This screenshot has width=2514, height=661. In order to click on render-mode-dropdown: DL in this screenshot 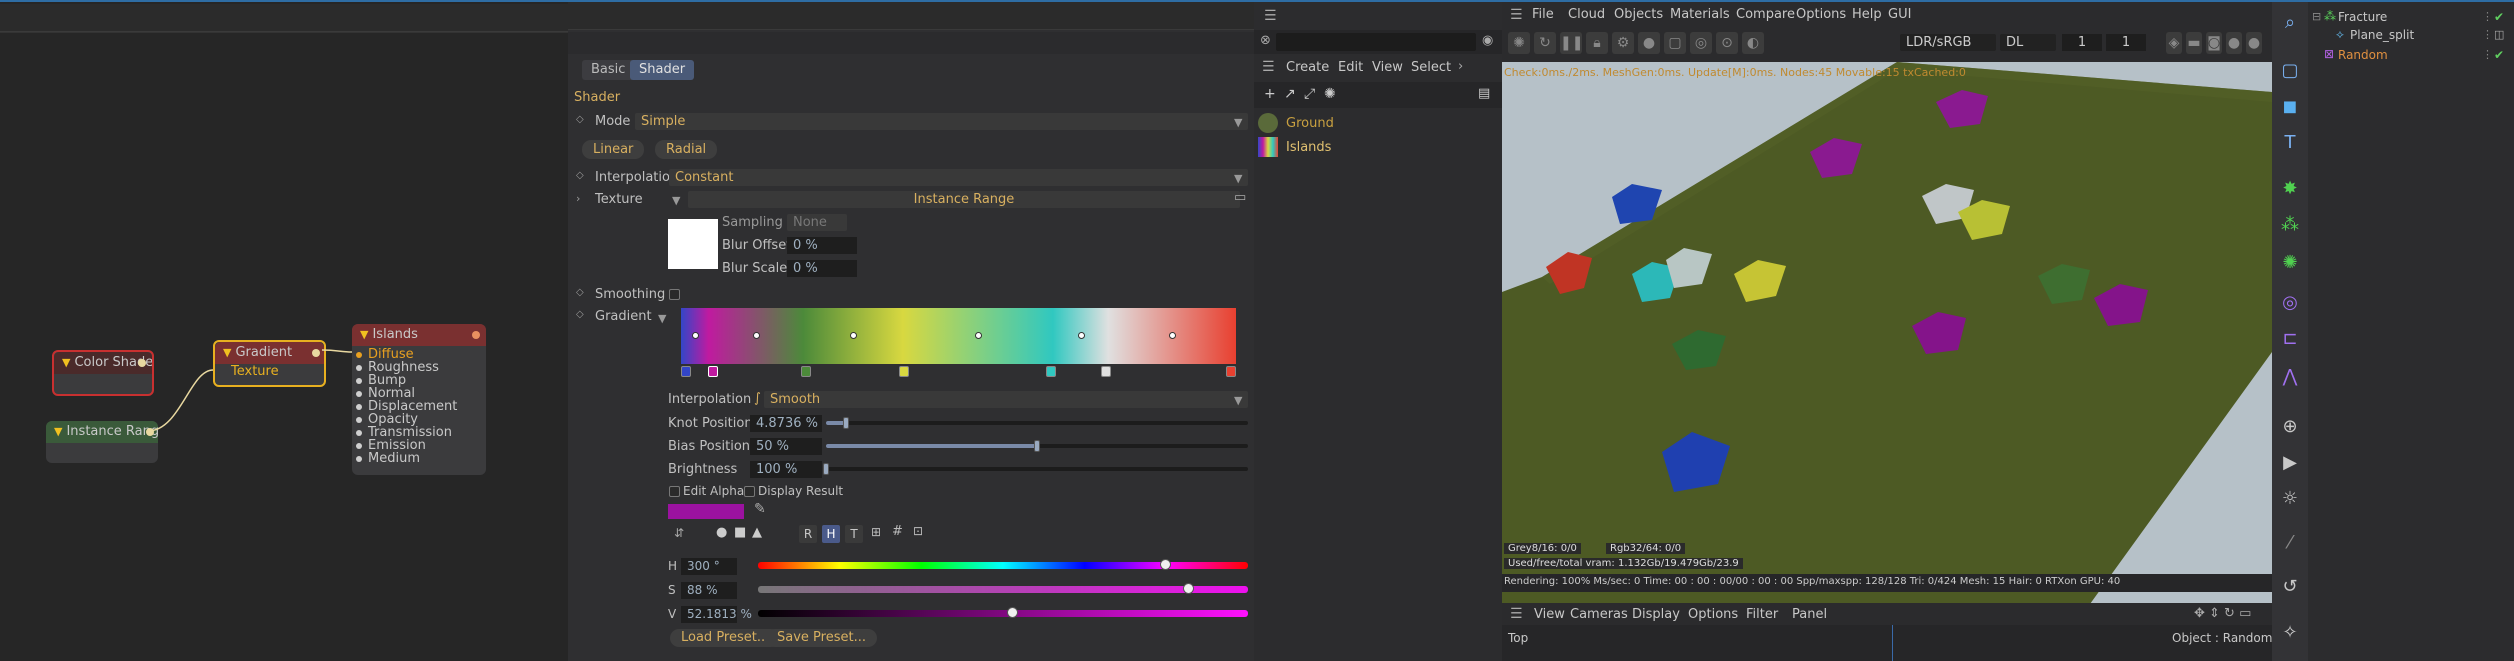, I will do `click(2028, 42)`.